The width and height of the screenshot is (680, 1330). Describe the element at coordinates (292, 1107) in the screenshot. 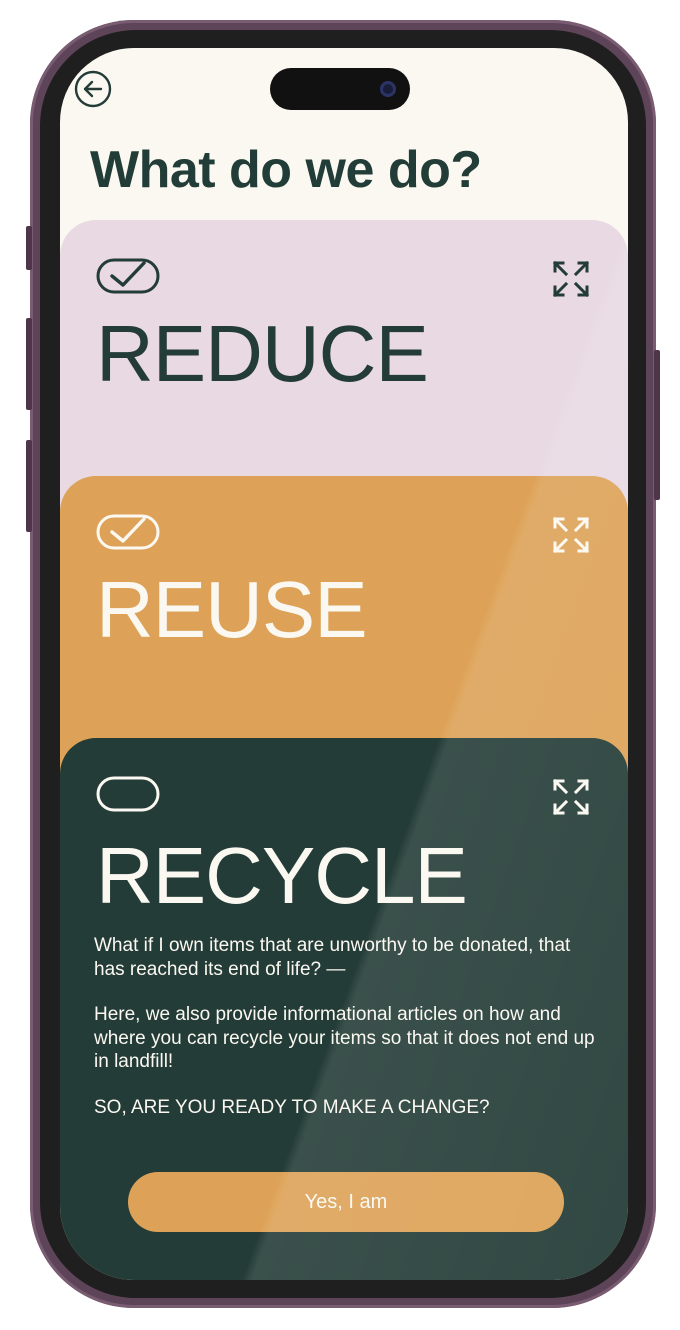

I see `recycle-paragraph-cta: SO, ARE YOU READY TO MAKE A CHANGE?` at that location.